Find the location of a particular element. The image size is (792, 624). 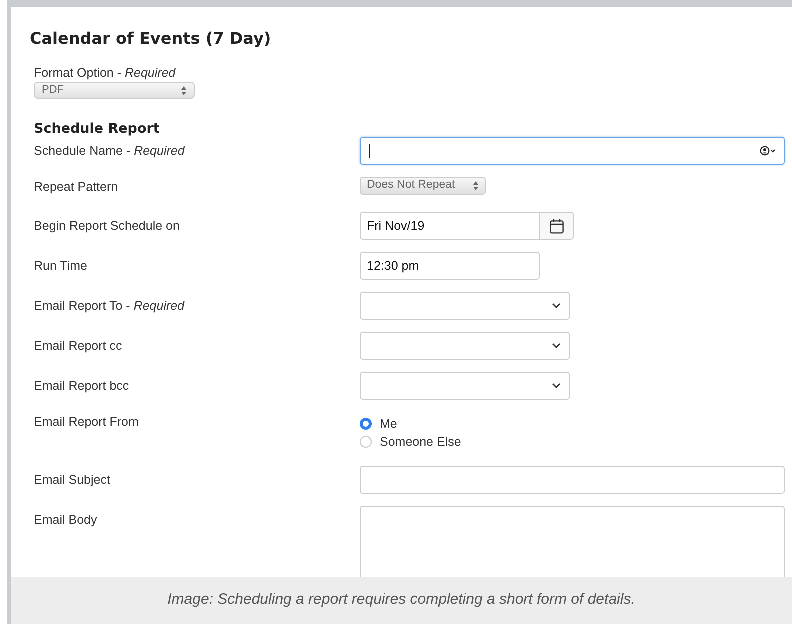

calendar-icon is located at coordinates (557, 226).